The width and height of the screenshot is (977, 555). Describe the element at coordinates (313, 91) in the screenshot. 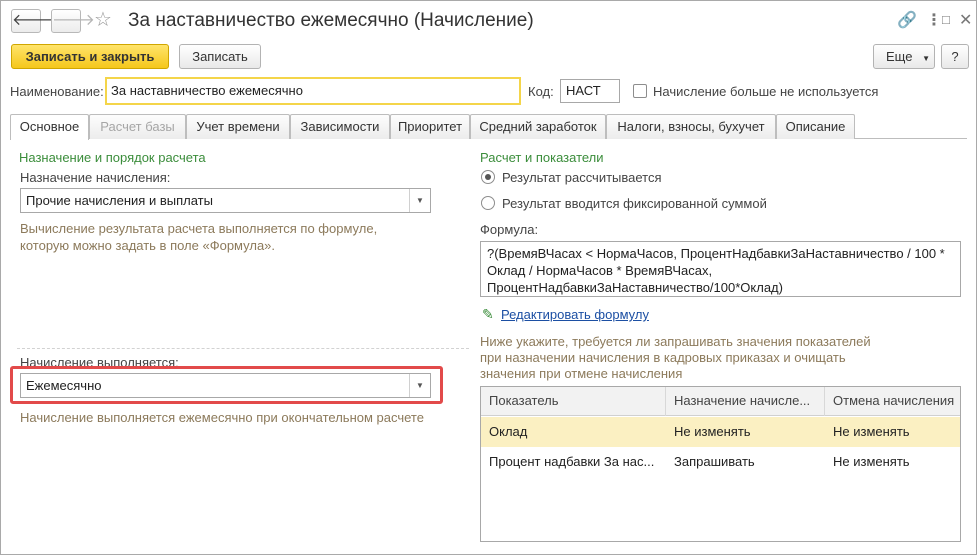

I see `name-field: За наставничество ежемесячно` at that location.